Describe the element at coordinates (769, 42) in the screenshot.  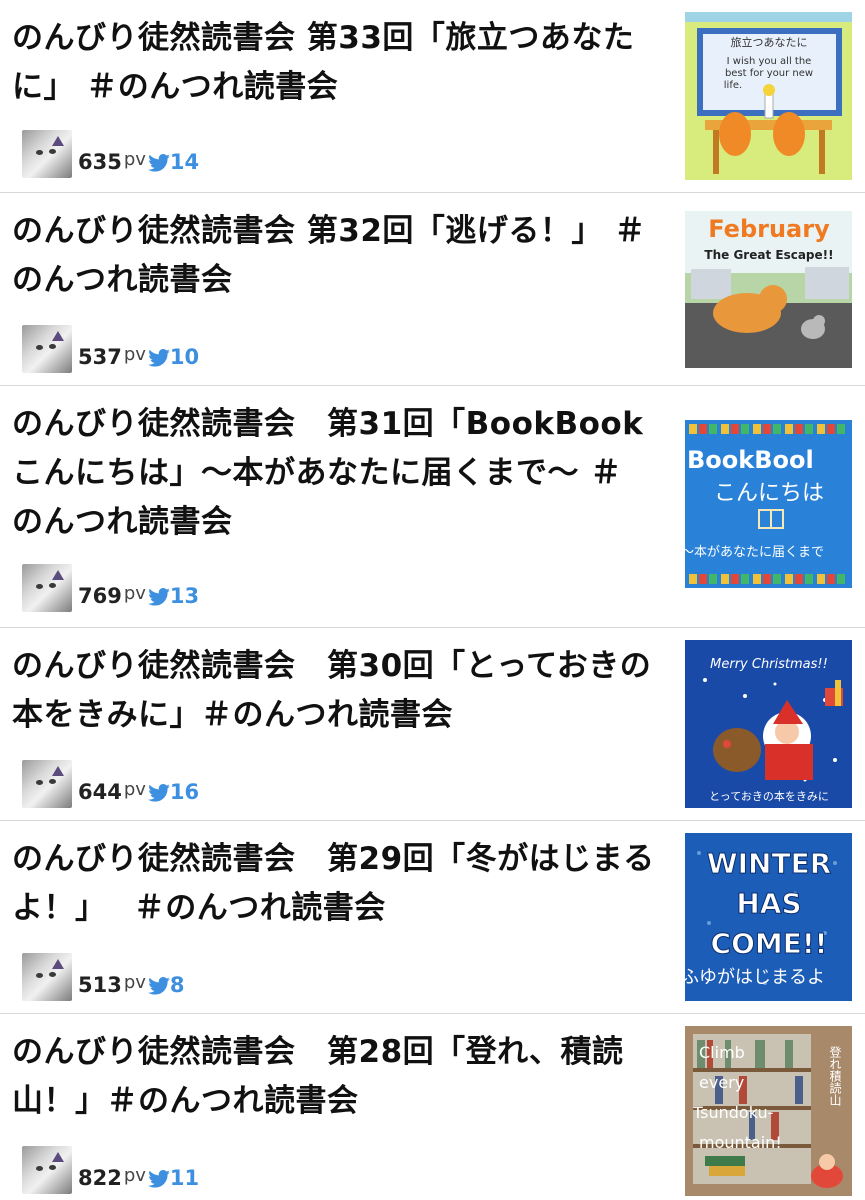
I see `thumbnail-text-1: 旅立つあなたに` at that location.